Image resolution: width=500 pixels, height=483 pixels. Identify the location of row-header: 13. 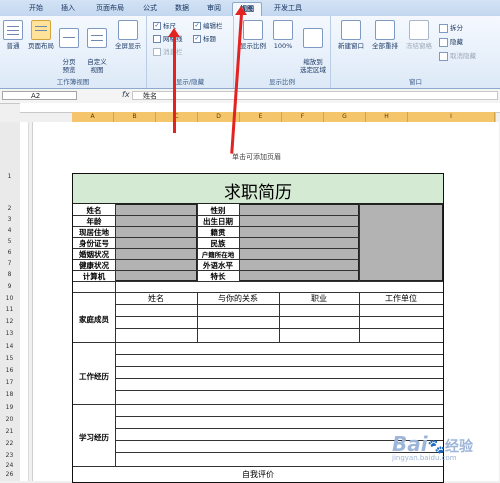
(9, 333).